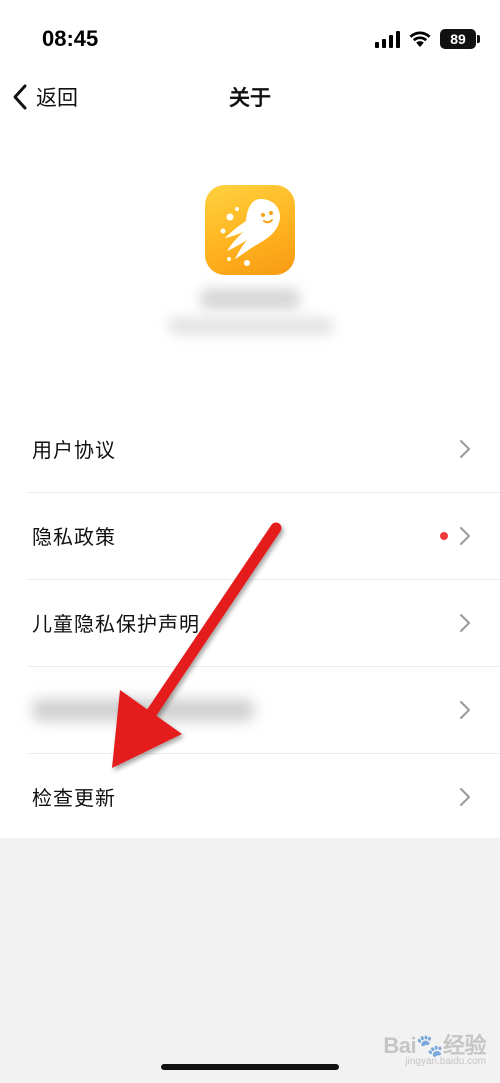  What do you see at coordinates (74, 798) in the screenshot?
I see `menu-item-label: 检查更新` at bounding box center [74, 798].